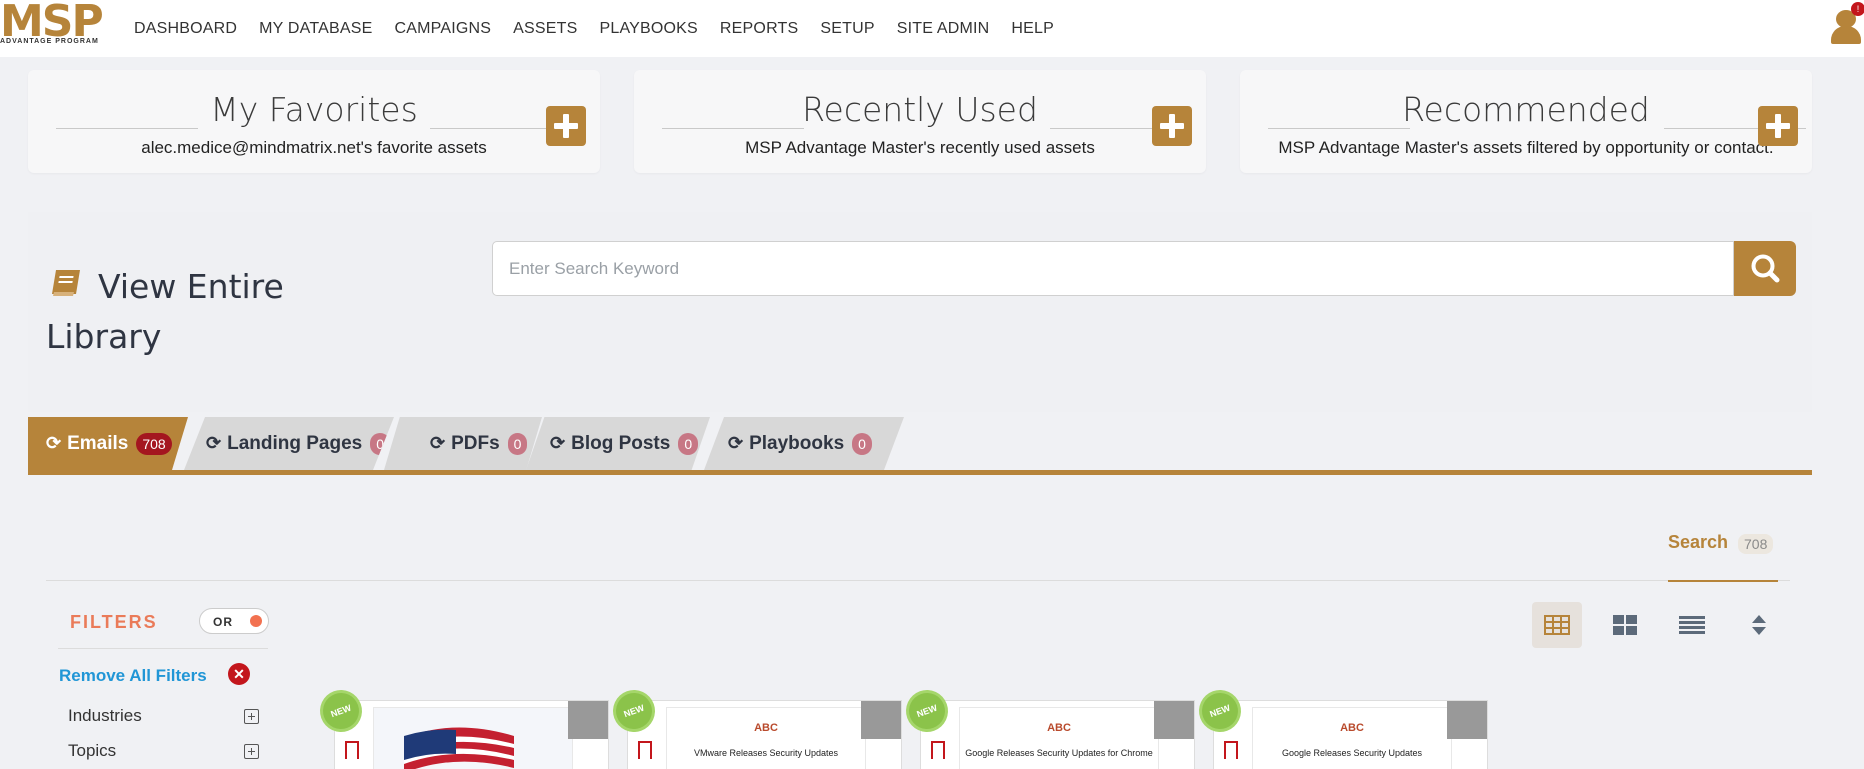  I want to click on library-search-input, so click(1113, 268).